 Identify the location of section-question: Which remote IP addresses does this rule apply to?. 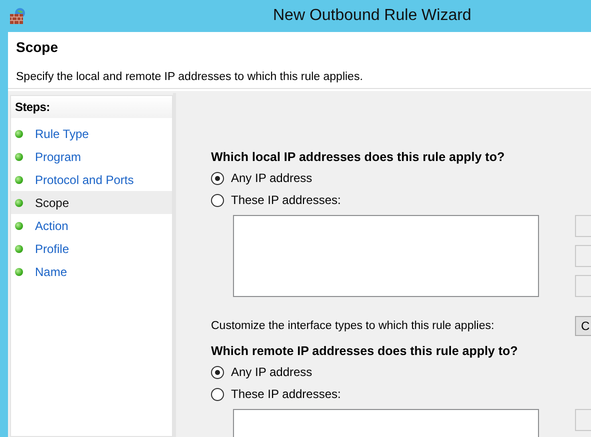
(365, 351).